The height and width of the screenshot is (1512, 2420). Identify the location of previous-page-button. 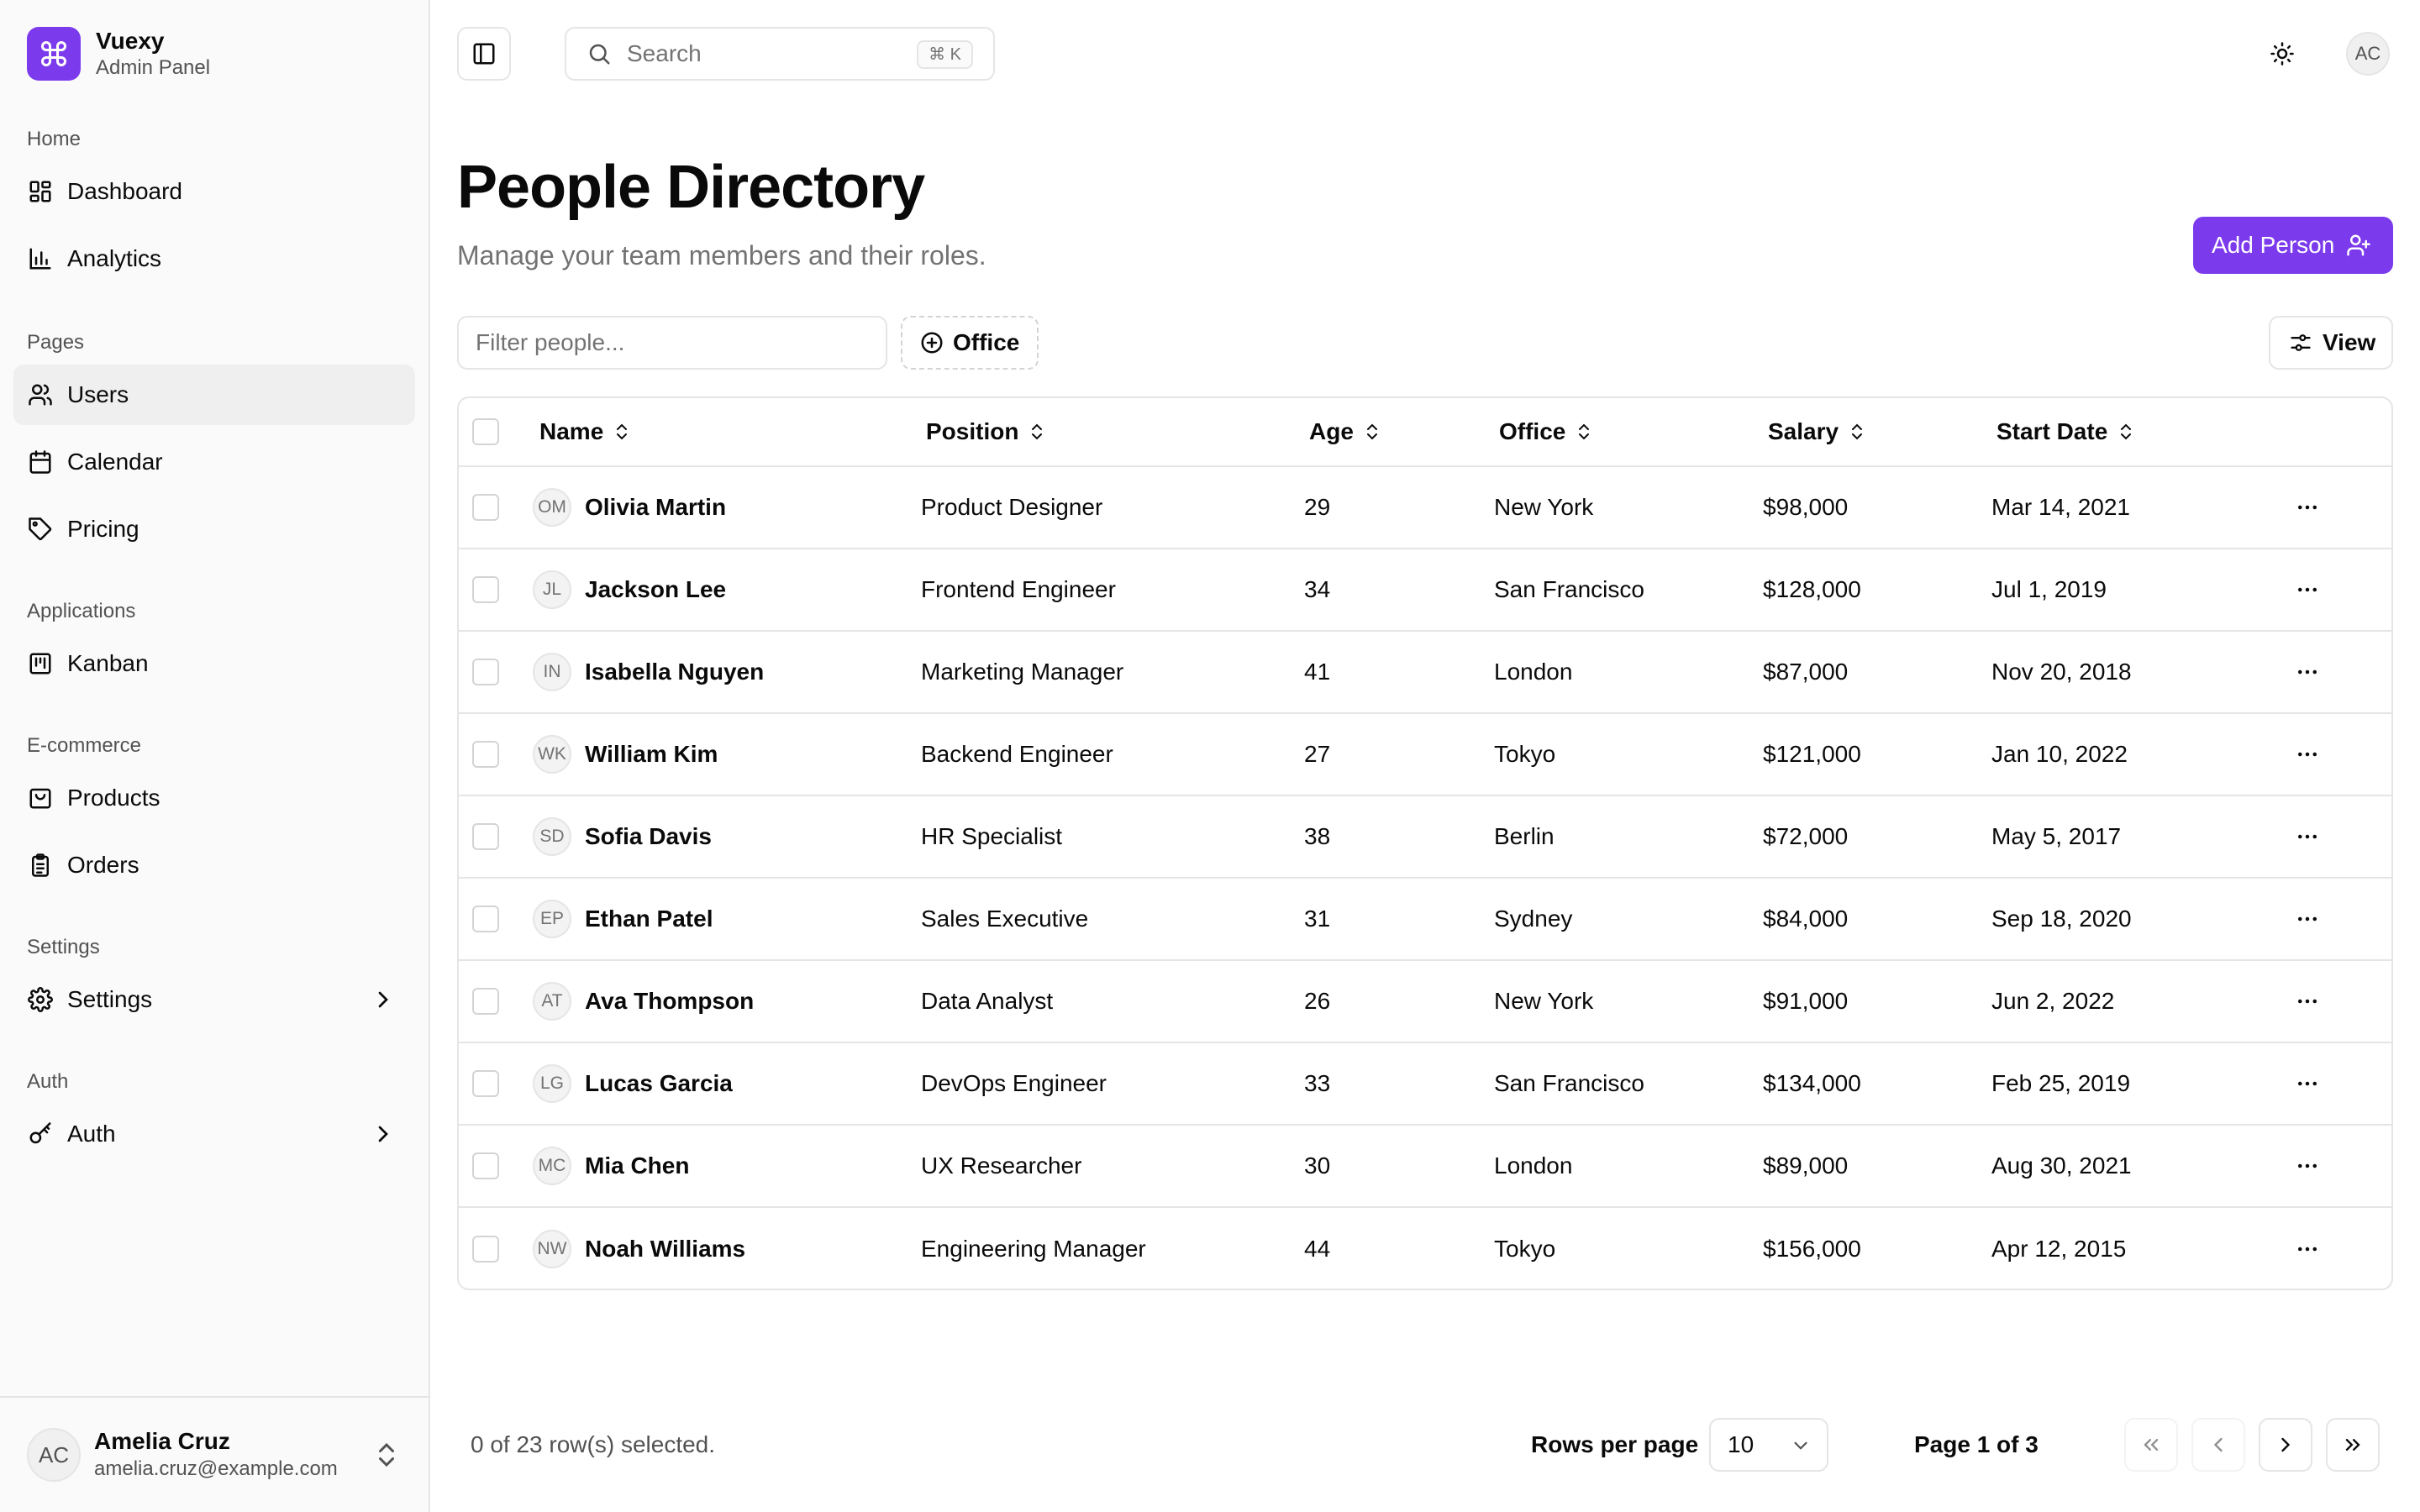
(2218, 1445).